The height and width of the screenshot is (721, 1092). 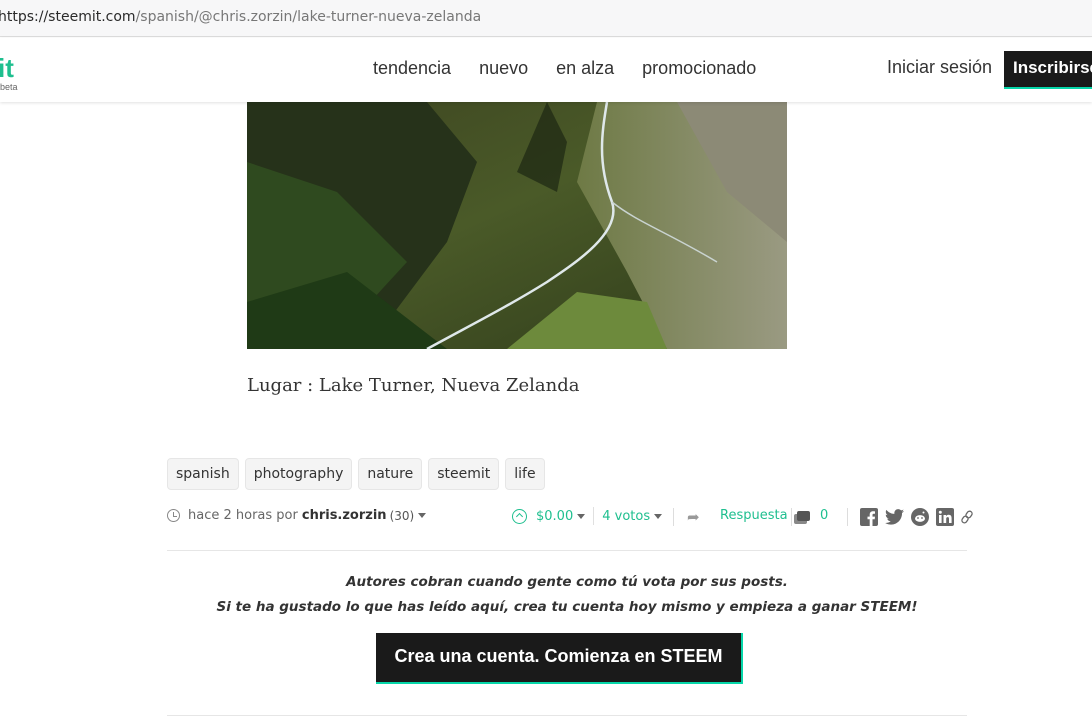 What do you see at coordinates (344, 515) in the screenshot?
I see `author-link: chris.zorzin` at bounding box center [344, 515].